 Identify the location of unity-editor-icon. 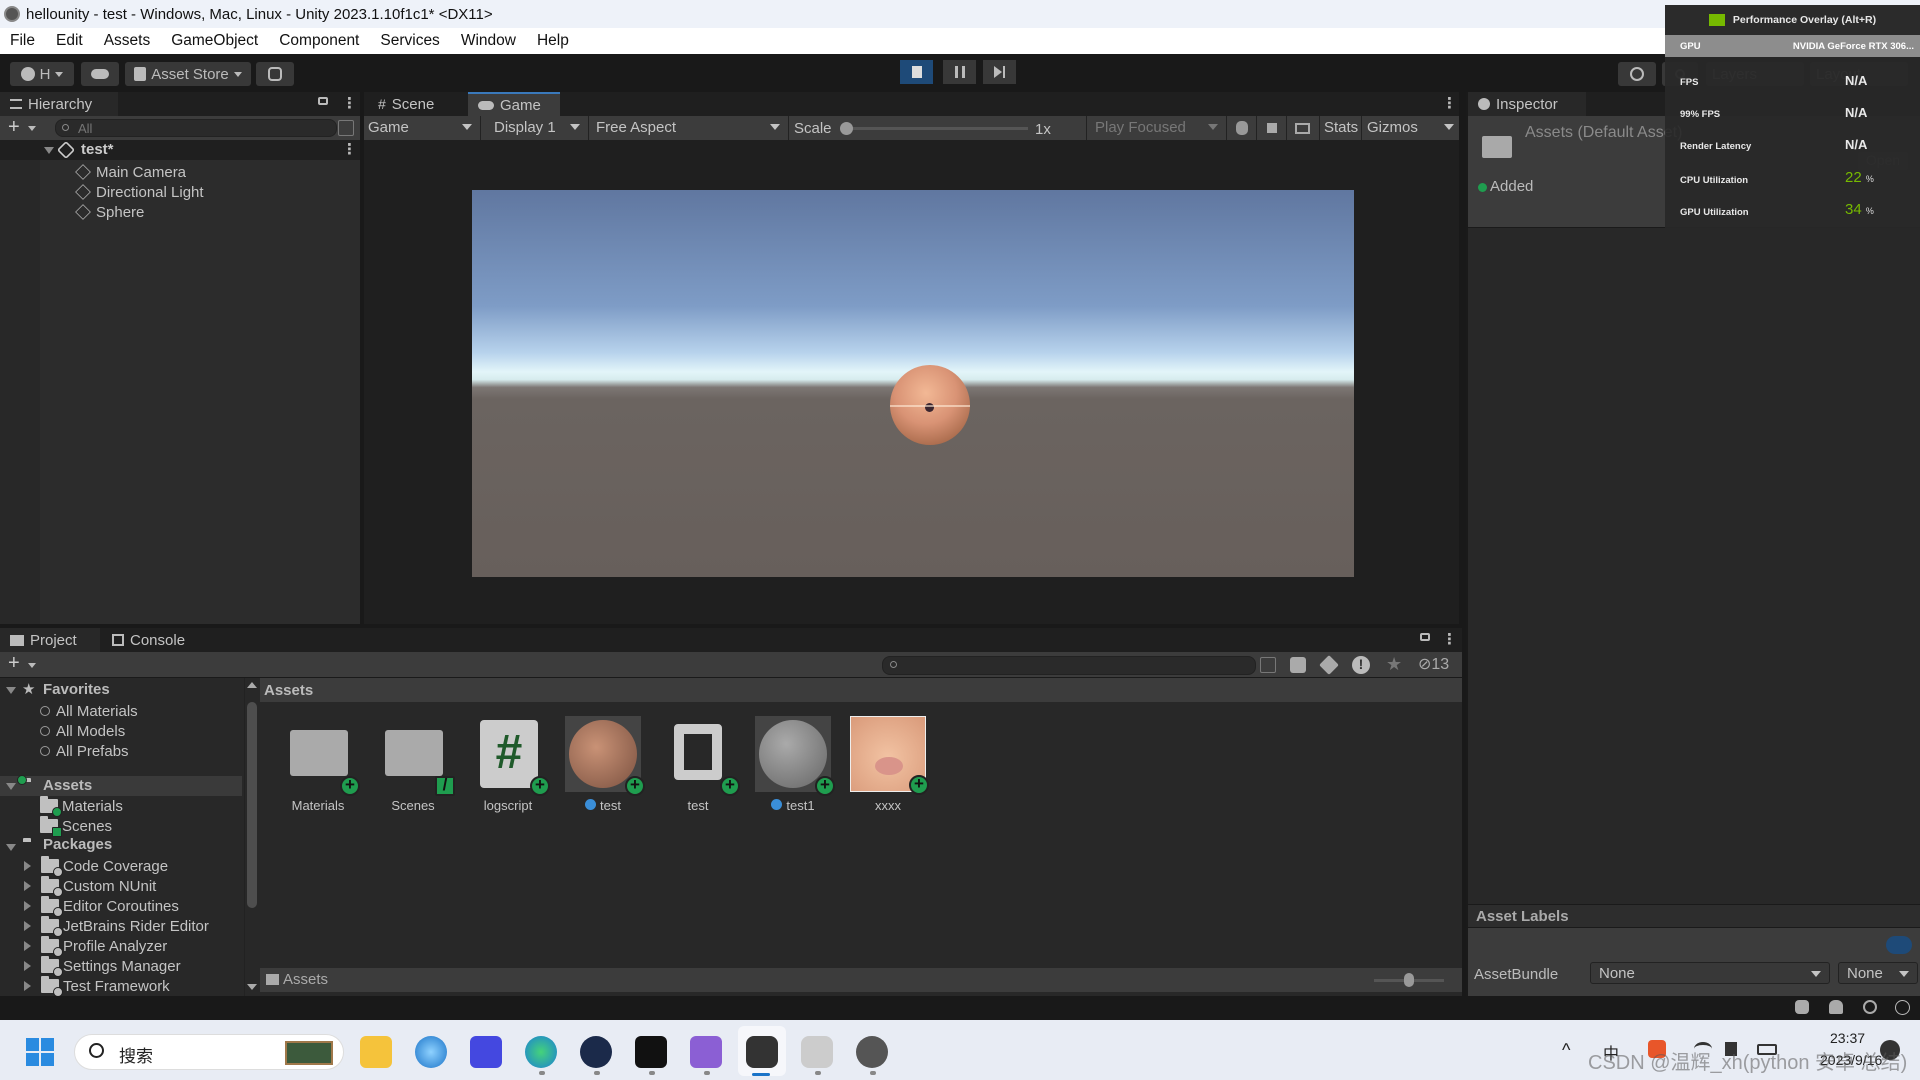
(817, 1052).